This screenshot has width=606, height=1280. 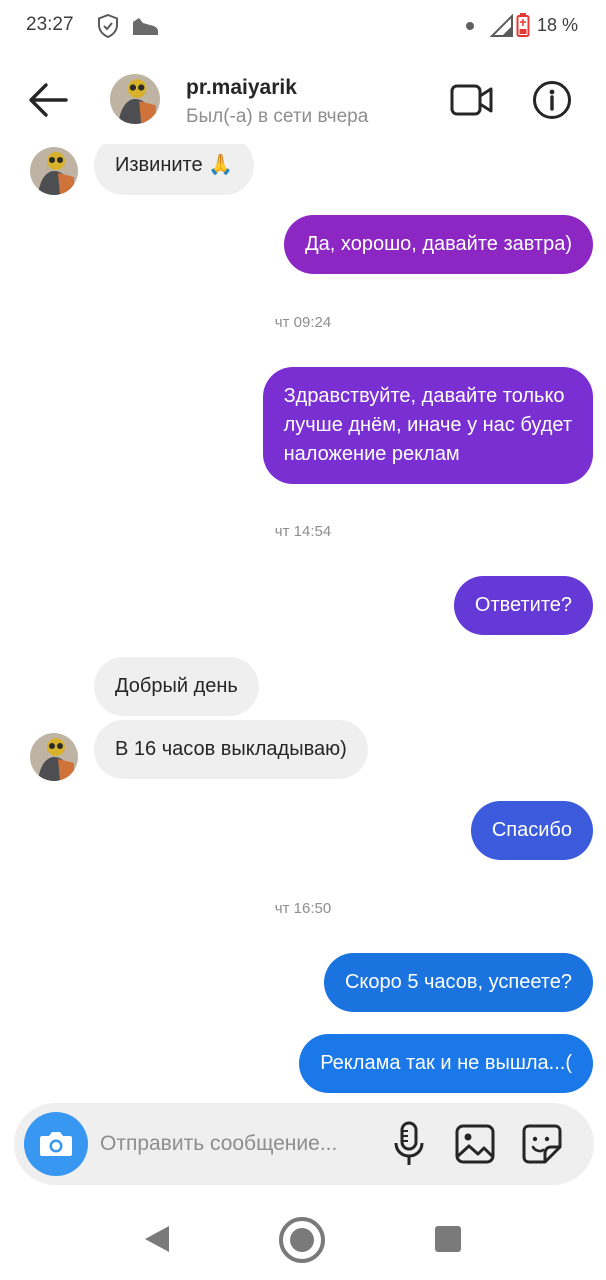 I want to click on nav-back-icon, so click(x=157, y=1239).